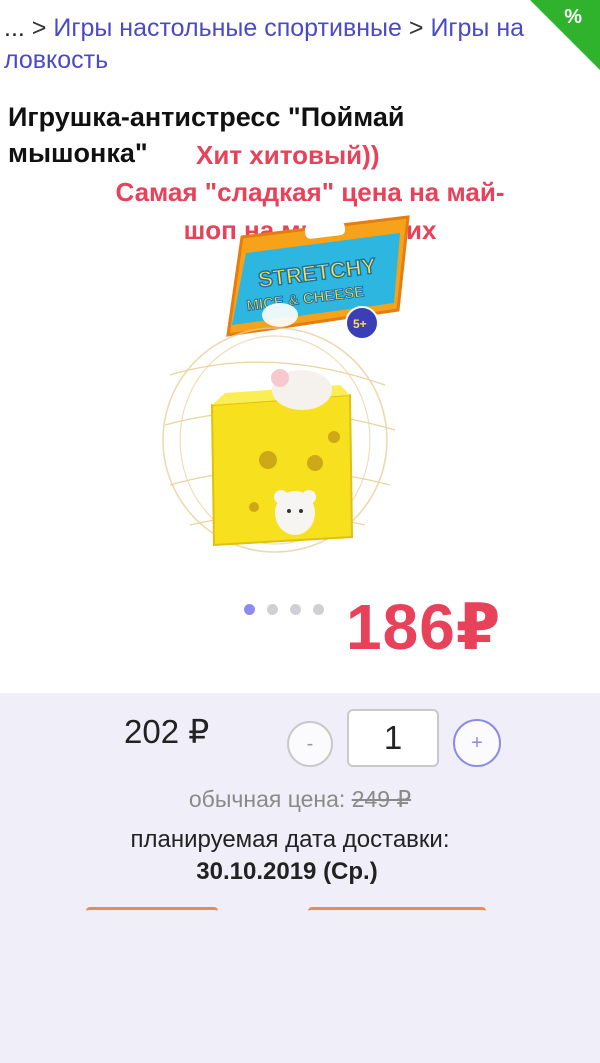 This screenshot has height=1063, width=600. Describe the element at coordinates (267, 799) in the screenshot. I see `regular-price-label: обычная цена:` at that location.